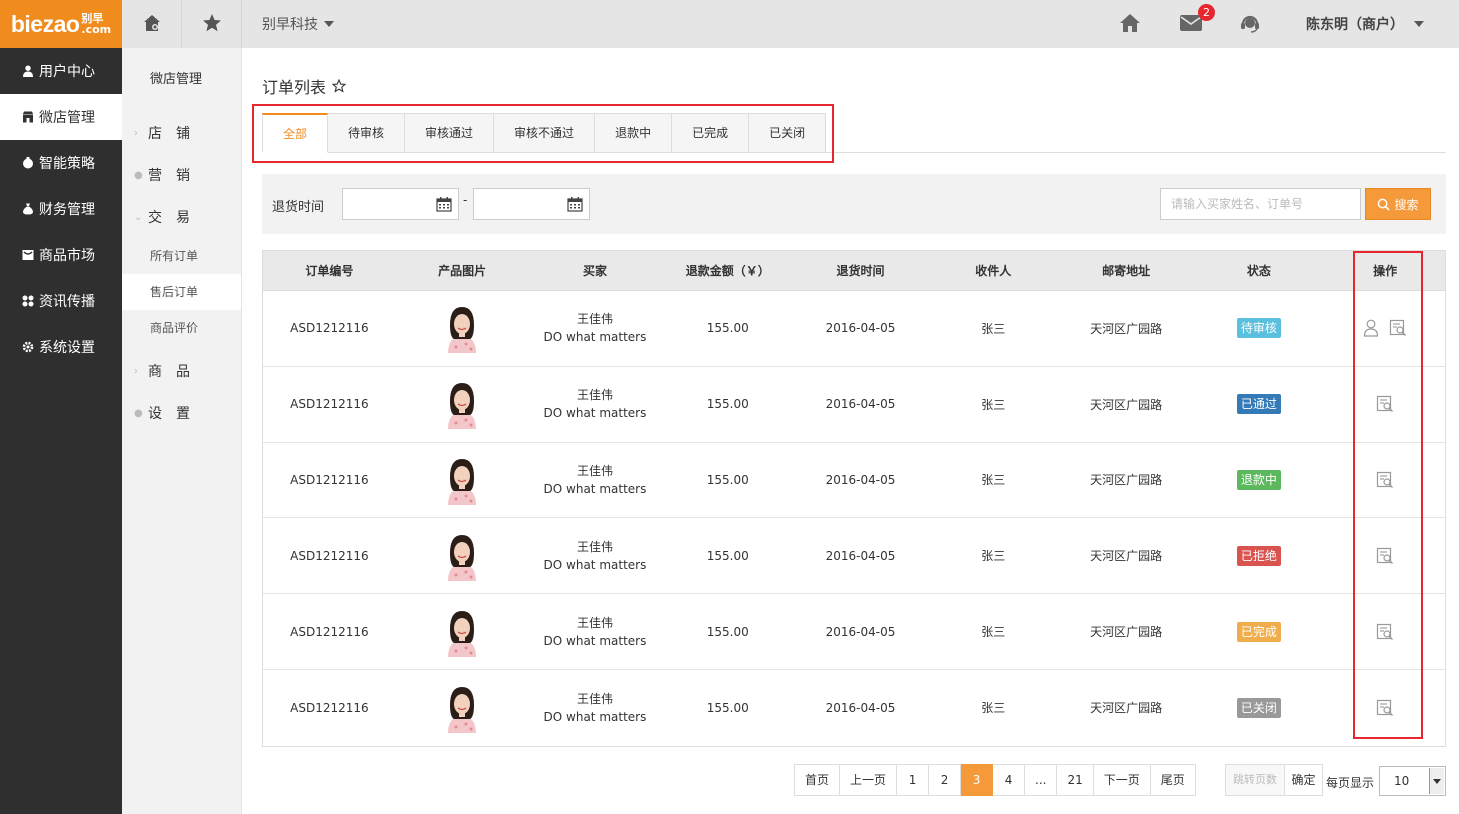 The image size is (1459, 814). What do you see at coordinates (400, 204) in the screenshot?
I see `start-date-input` at bounding box center [400, 204].